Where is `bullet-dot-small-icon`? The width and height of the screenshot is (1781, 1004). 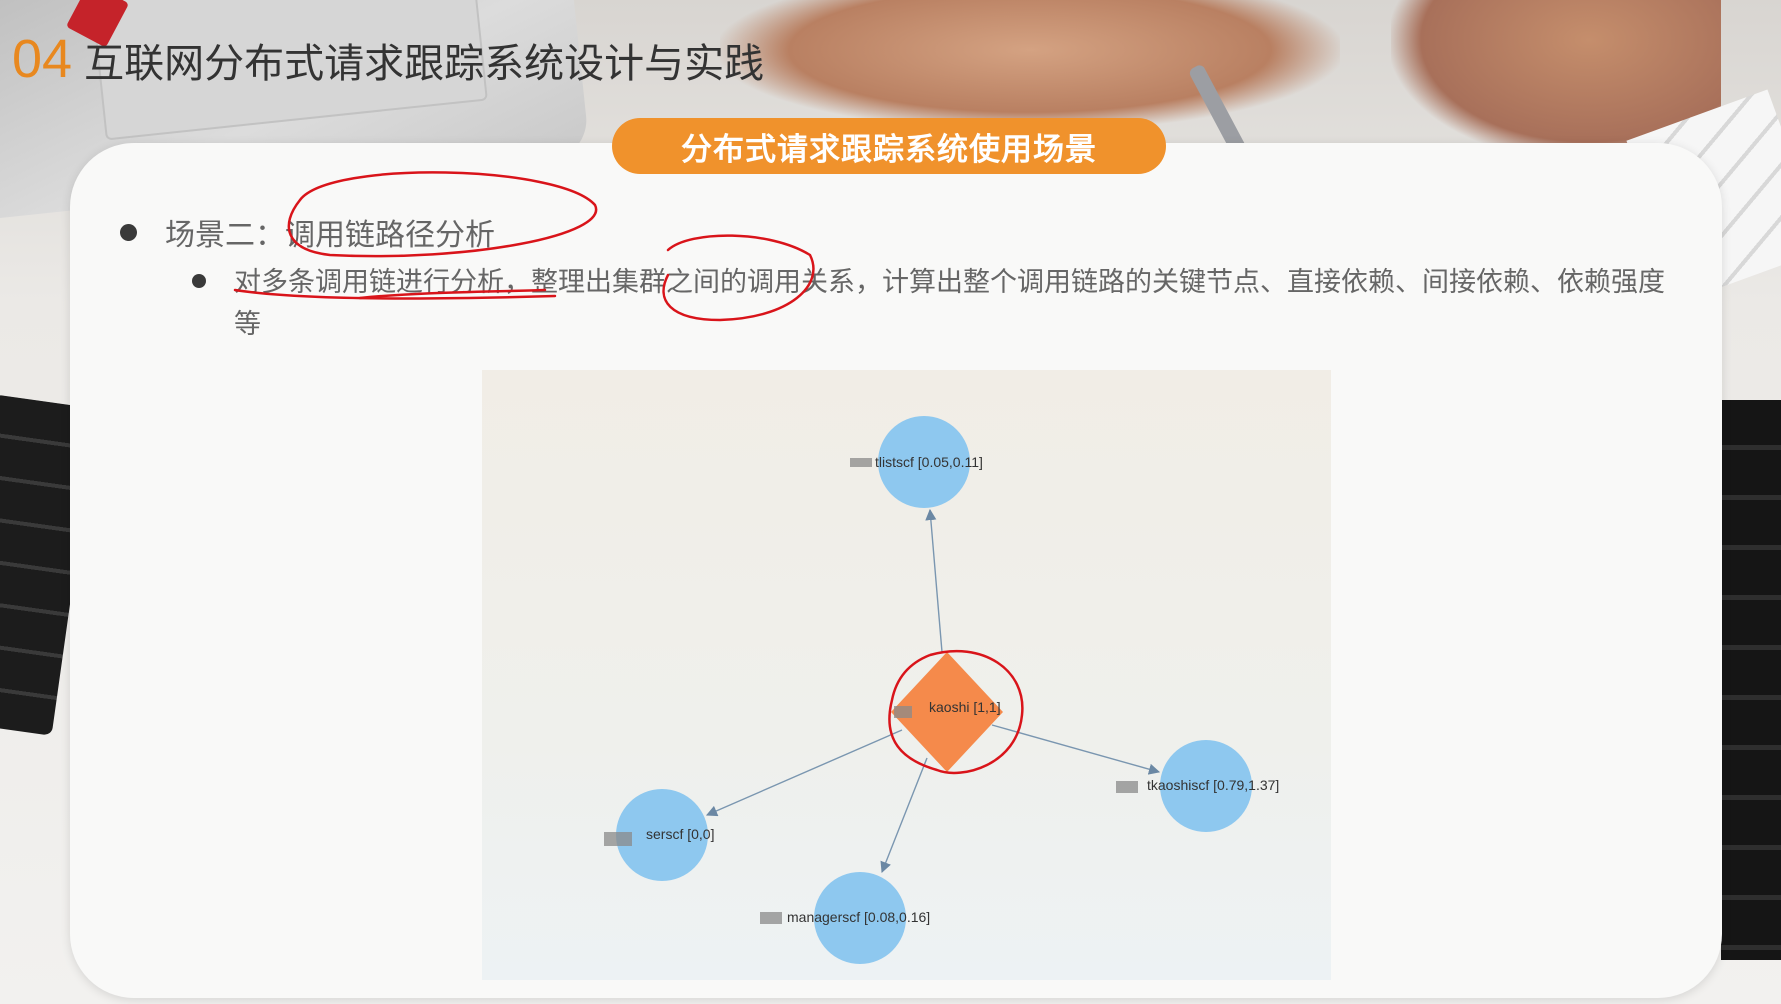
bullet-dot-small-icon is located at coordinates (199, 281).